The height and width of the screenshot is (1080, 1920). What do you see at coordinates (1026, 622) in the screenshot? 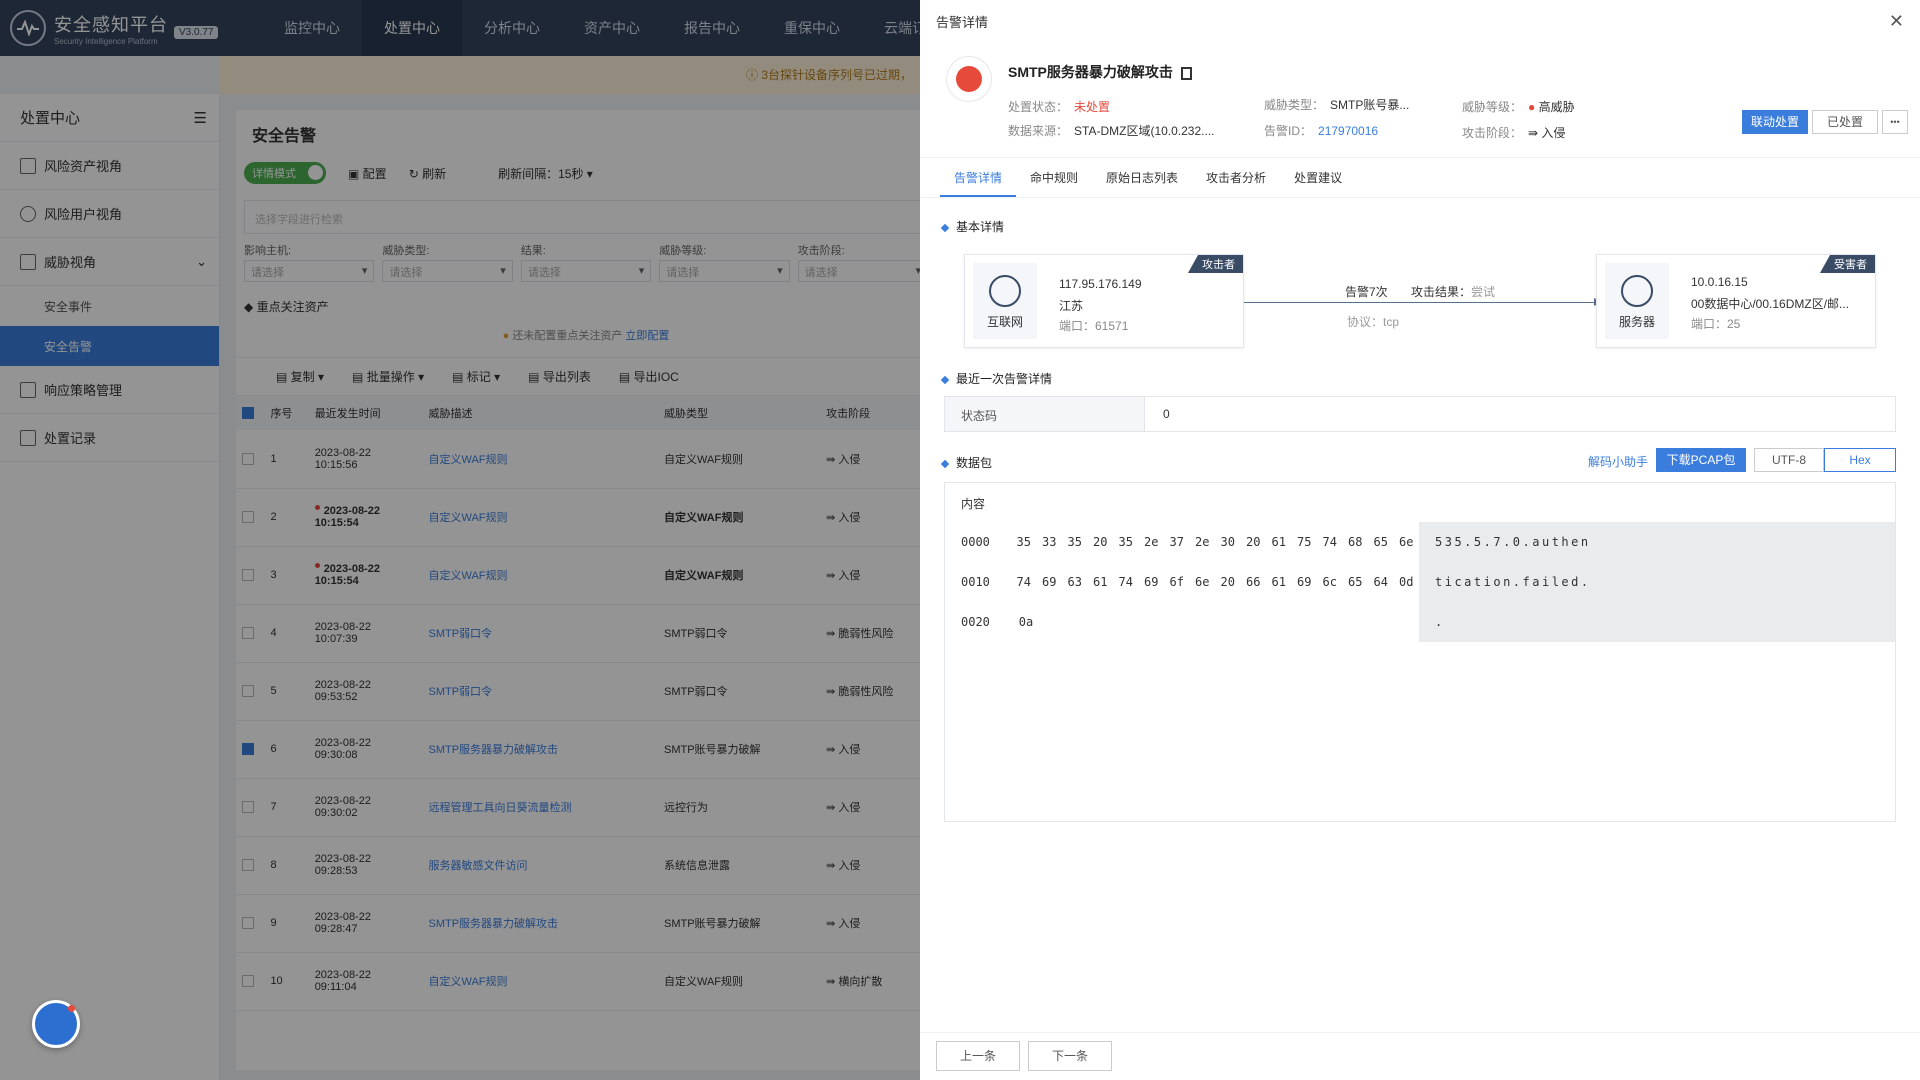
I see `hex-byte: 0a` at bounding box center [1026, 622].